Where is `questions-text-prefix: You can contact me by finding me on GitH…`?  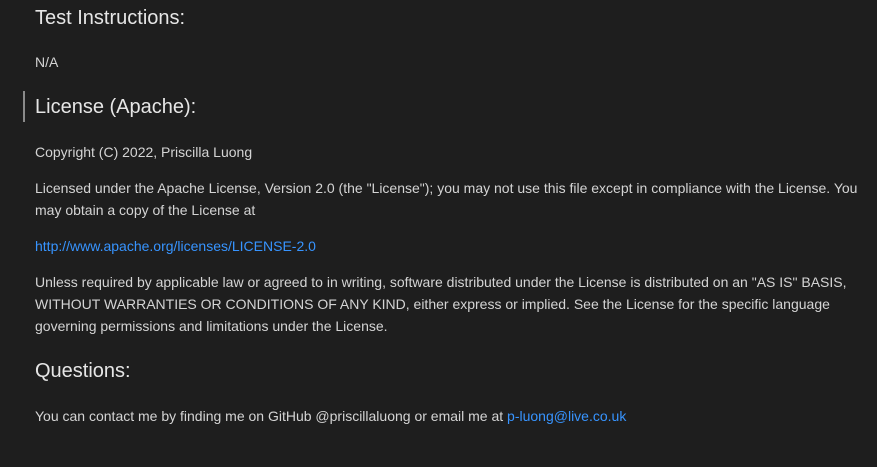 questions-text-prefix: You can contact me by finding me on GitH… is located at coordinates (271, 416).